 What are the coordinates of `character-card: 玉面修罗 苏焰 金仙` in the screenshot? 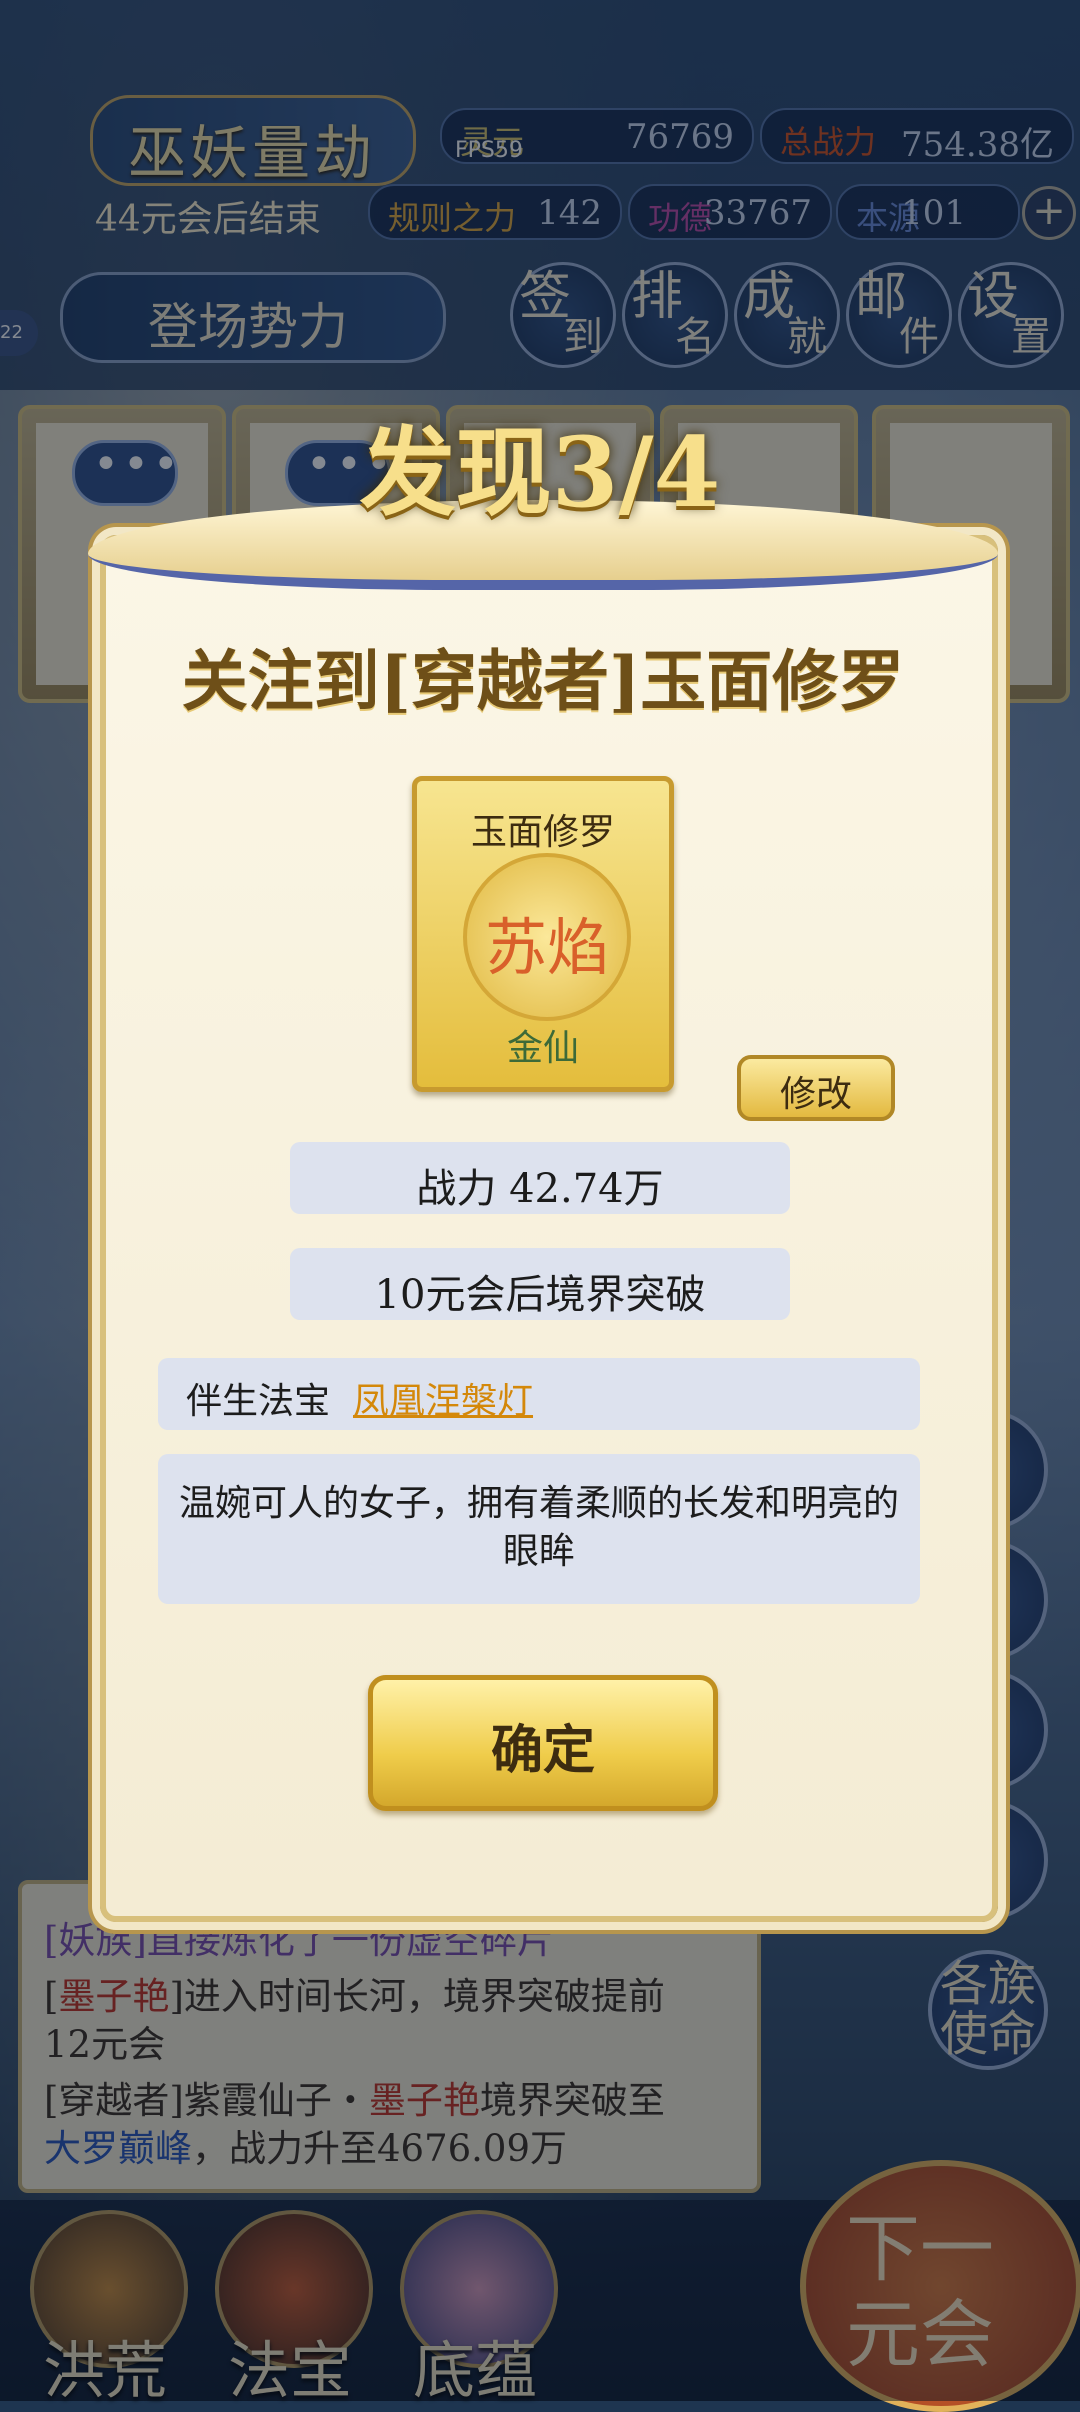 It's located at (543, 934).